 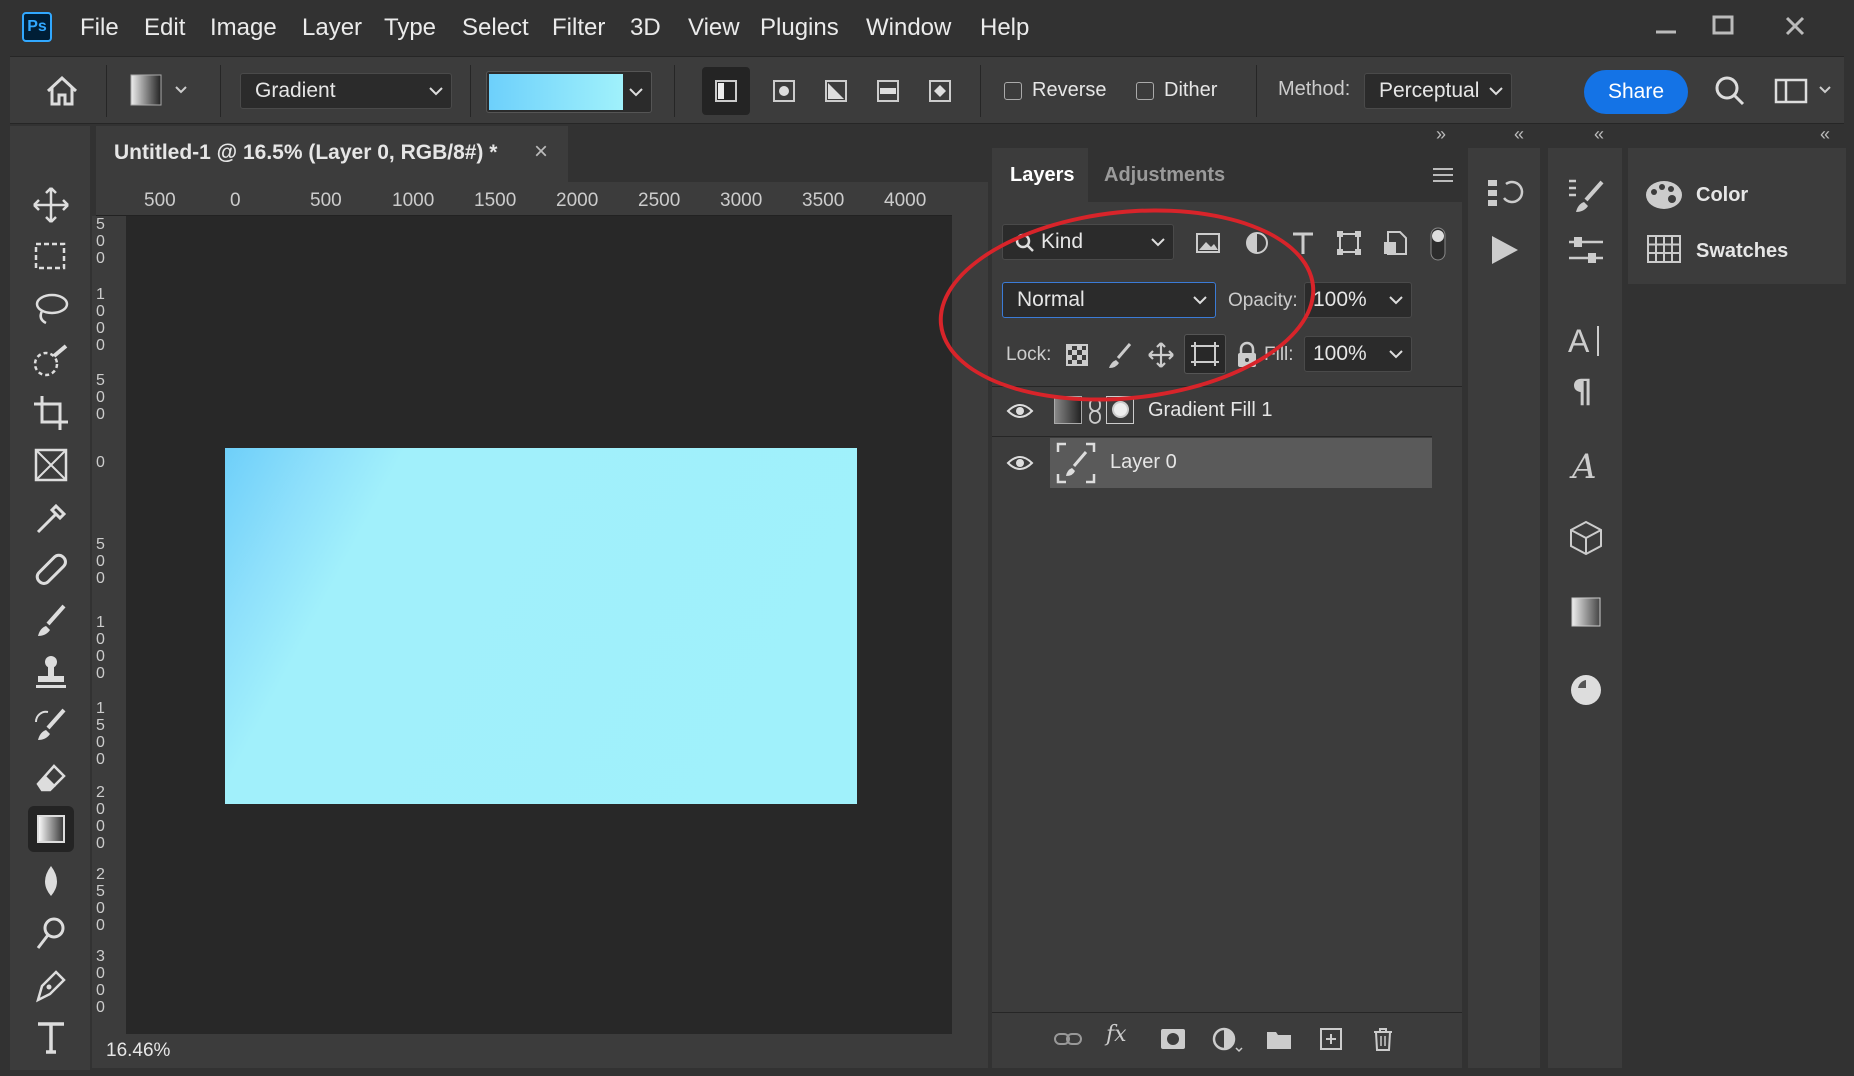 What do you see at coordinates (495, 28) in the screenshot?
I see `menu-select: Select` at bounding box center [495, 28].